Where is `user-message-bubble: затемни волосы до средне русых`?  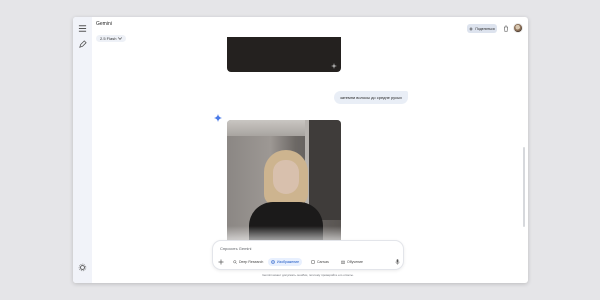 user-message-bubble: затемни волосы до средне русых is located at coordinates (371, 97).